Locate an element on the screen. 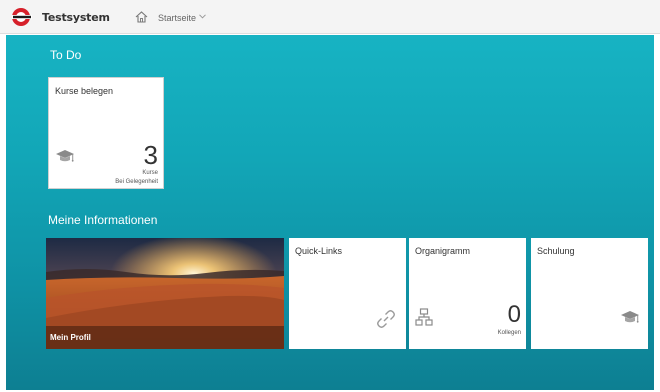  org-chart-icon is located at coordinates (424, 317).